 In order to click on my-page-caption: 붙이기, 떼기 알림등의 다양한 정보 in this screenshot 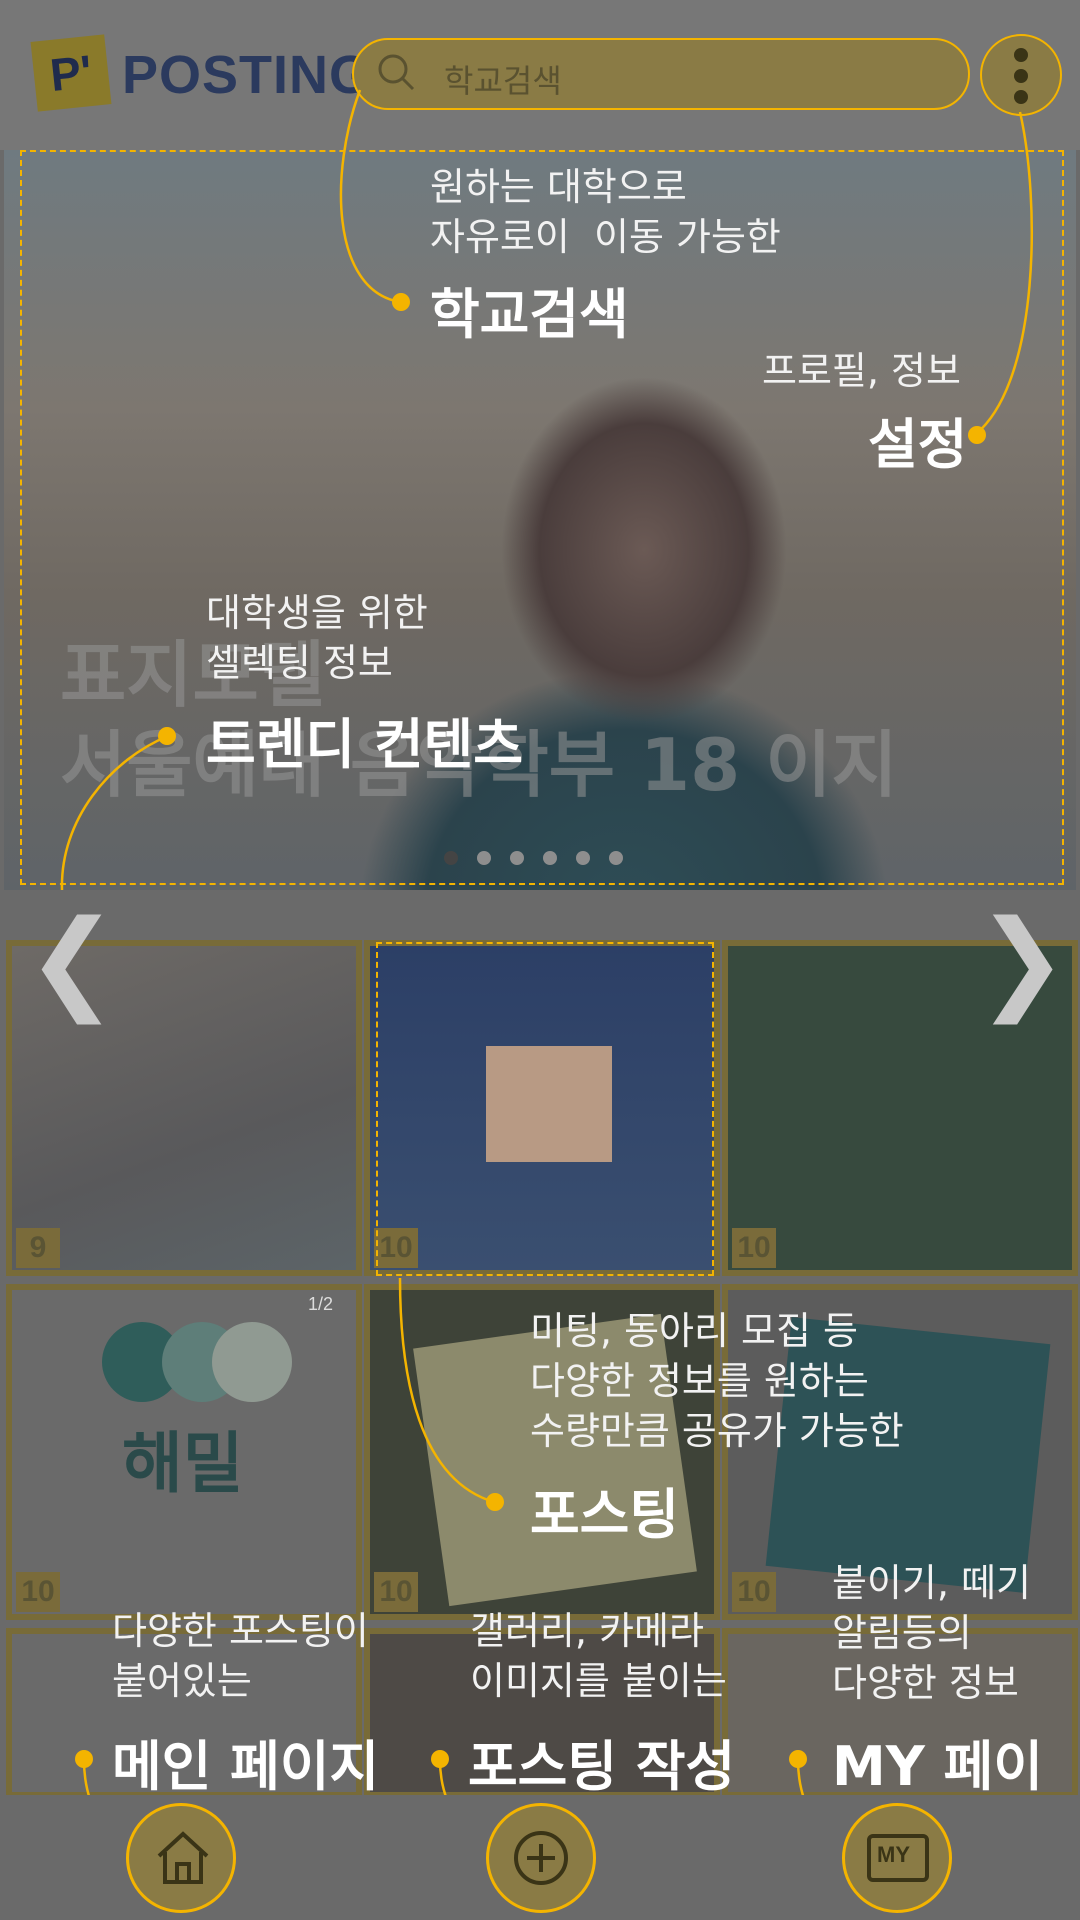, I will do `click(931, 1633)`.